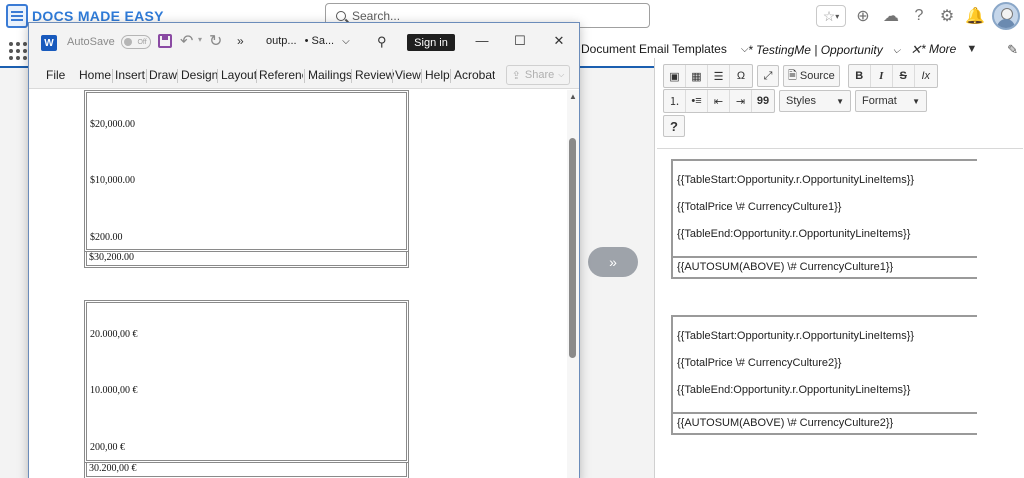 This screenshot has height=478, width=1024. I want to click on convert-button: », so click(613, 262).